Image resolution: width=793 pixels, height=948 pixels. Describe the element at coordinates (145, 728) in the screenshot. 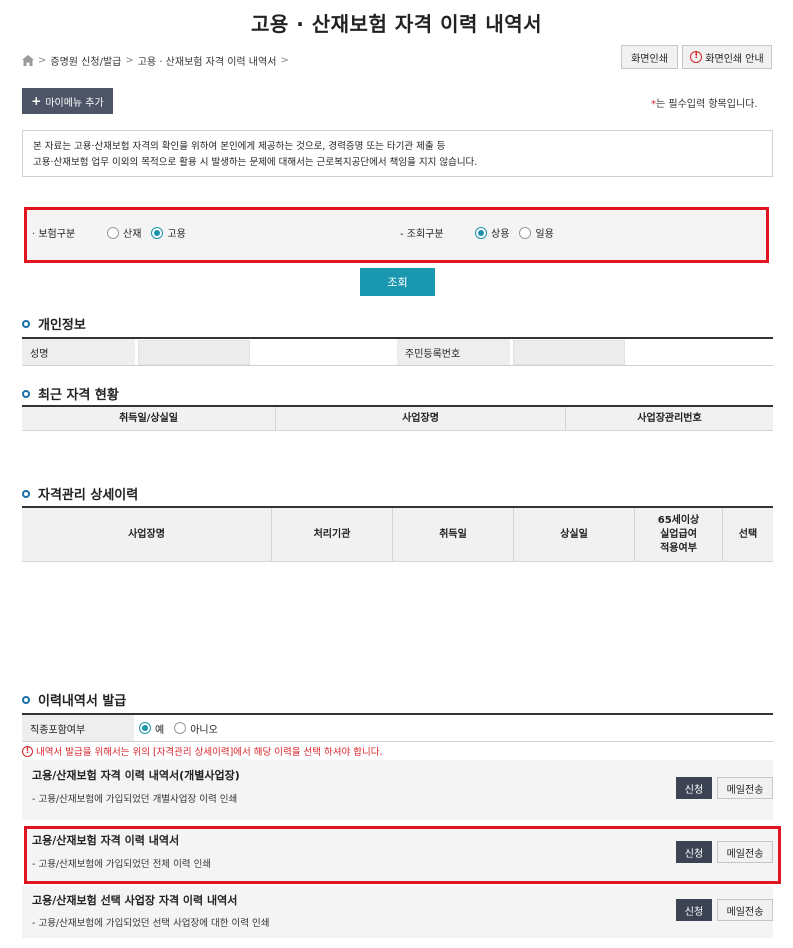

I see `radio-job-yes` at that location.